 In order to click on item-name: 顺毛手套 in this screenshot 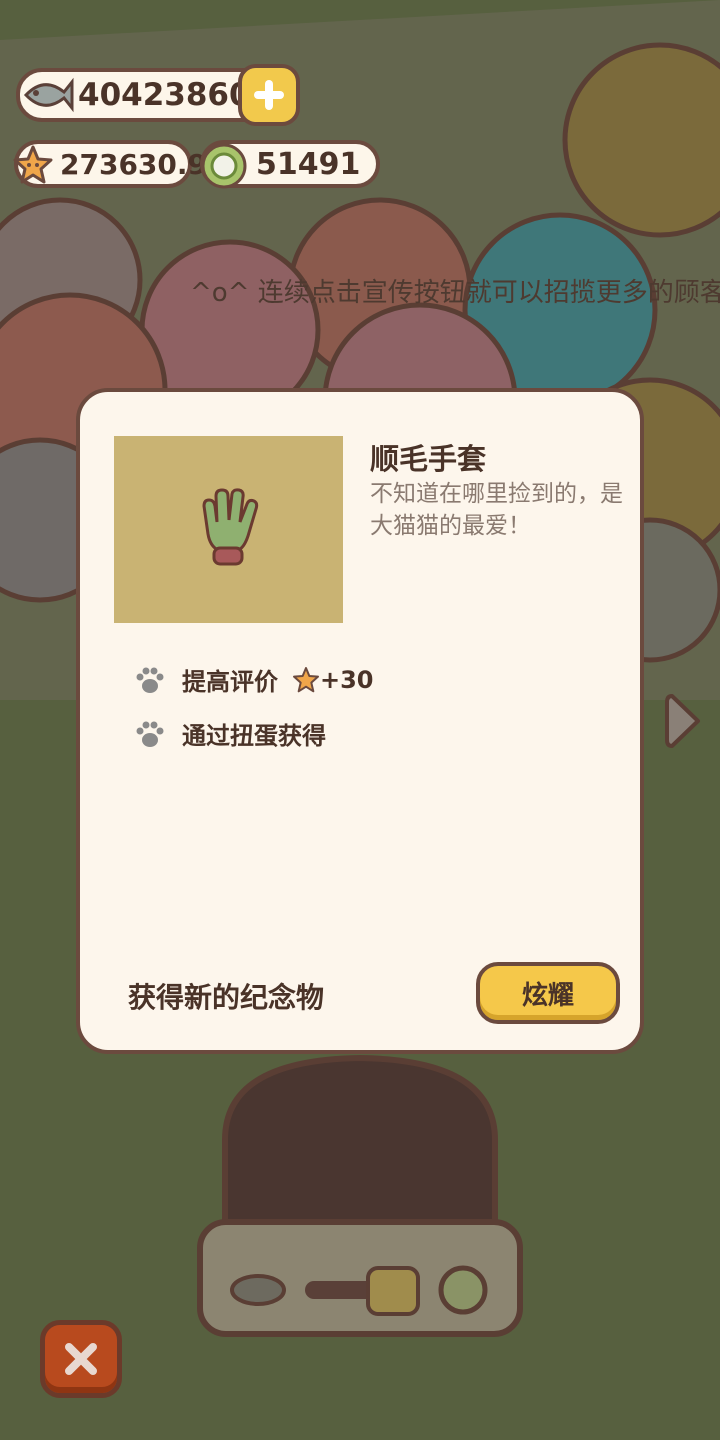, I will do `click(428, 459)`.